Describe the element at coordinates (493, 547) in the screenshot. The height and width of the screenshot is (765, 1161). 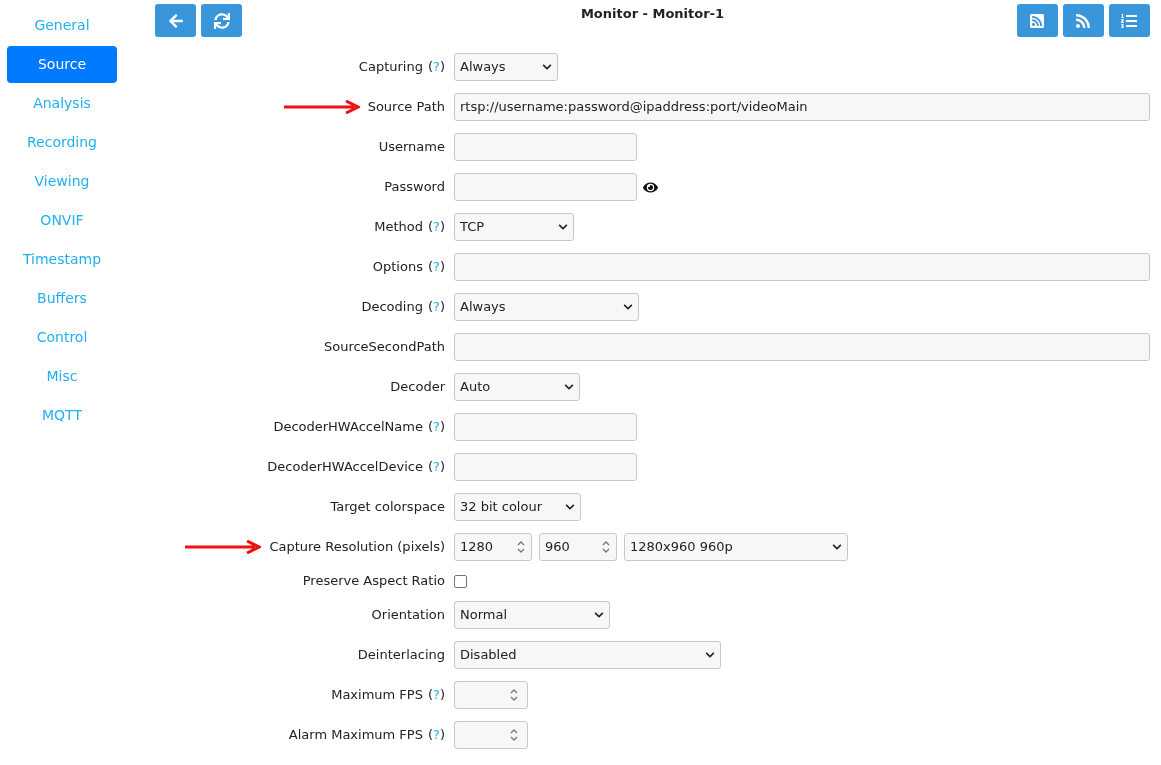
I see `width-field: 1280` at that location.